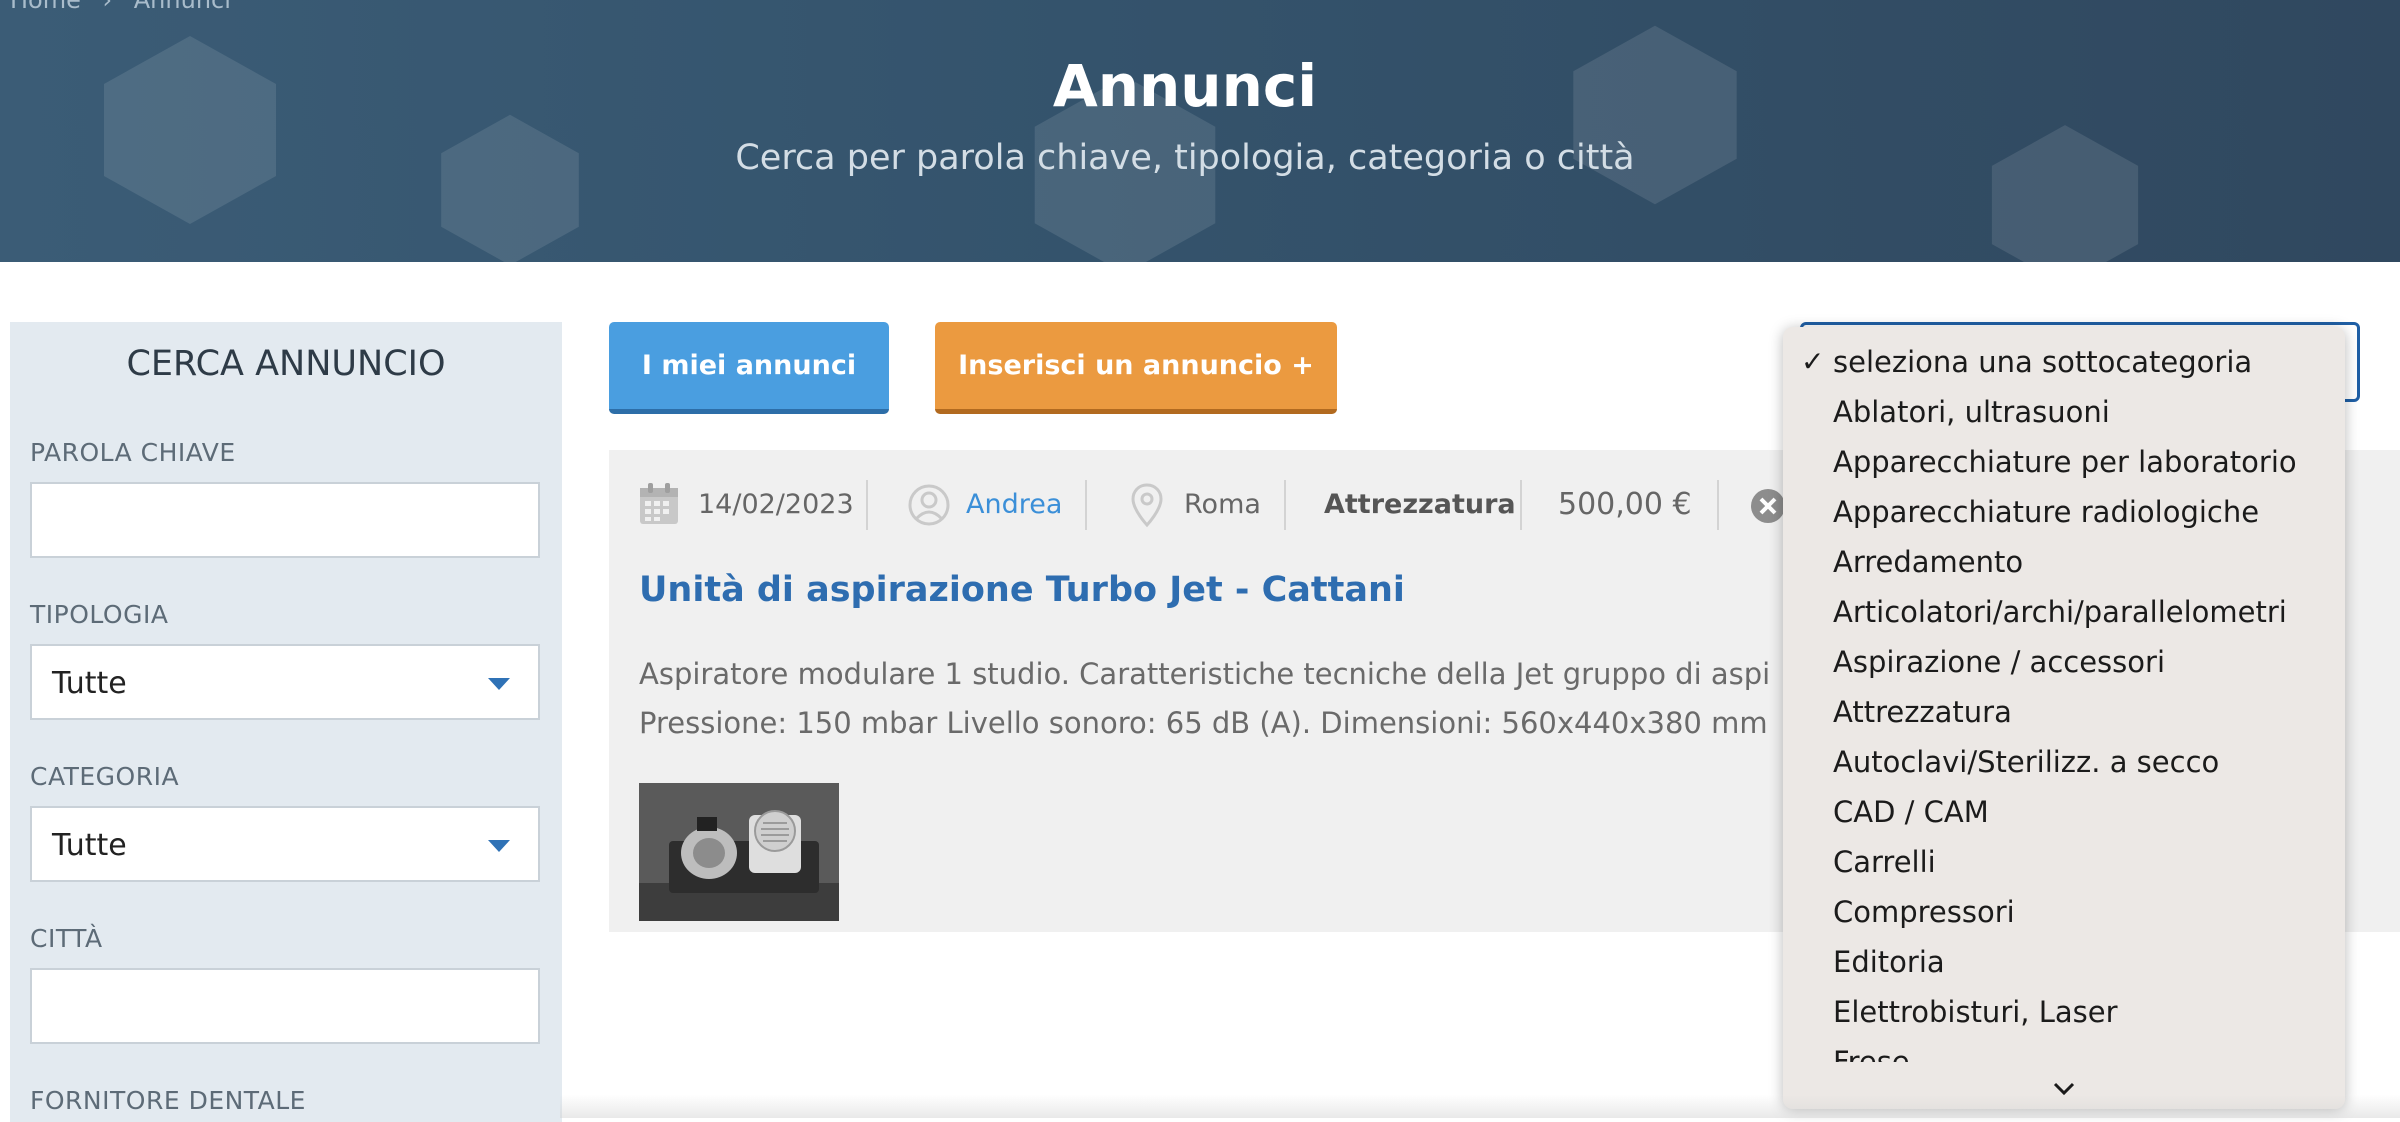  What do you see at coordinates (285, 520) in the screenshot?
I see `keyword-input` at bounding box center [285, 520].